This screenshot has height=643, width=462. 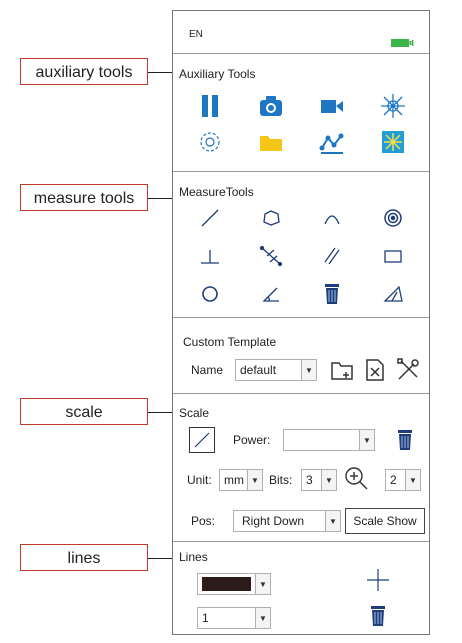 What do you see at coordinates (332, 218) in the screenshot?
I see `arc-icon` at bounding box center [332, 218].